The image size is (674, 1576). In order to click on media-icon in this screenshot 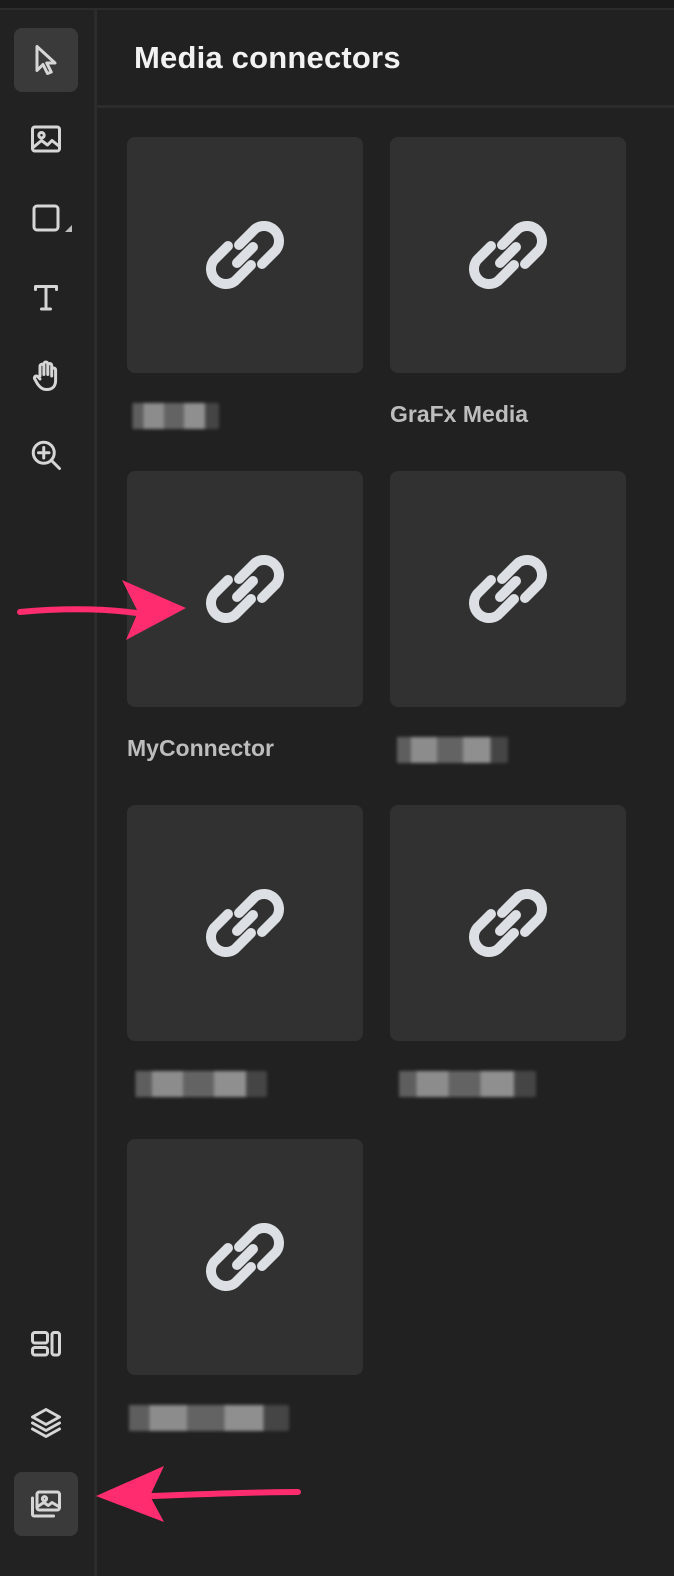, I will do `click(46, 1504)`.